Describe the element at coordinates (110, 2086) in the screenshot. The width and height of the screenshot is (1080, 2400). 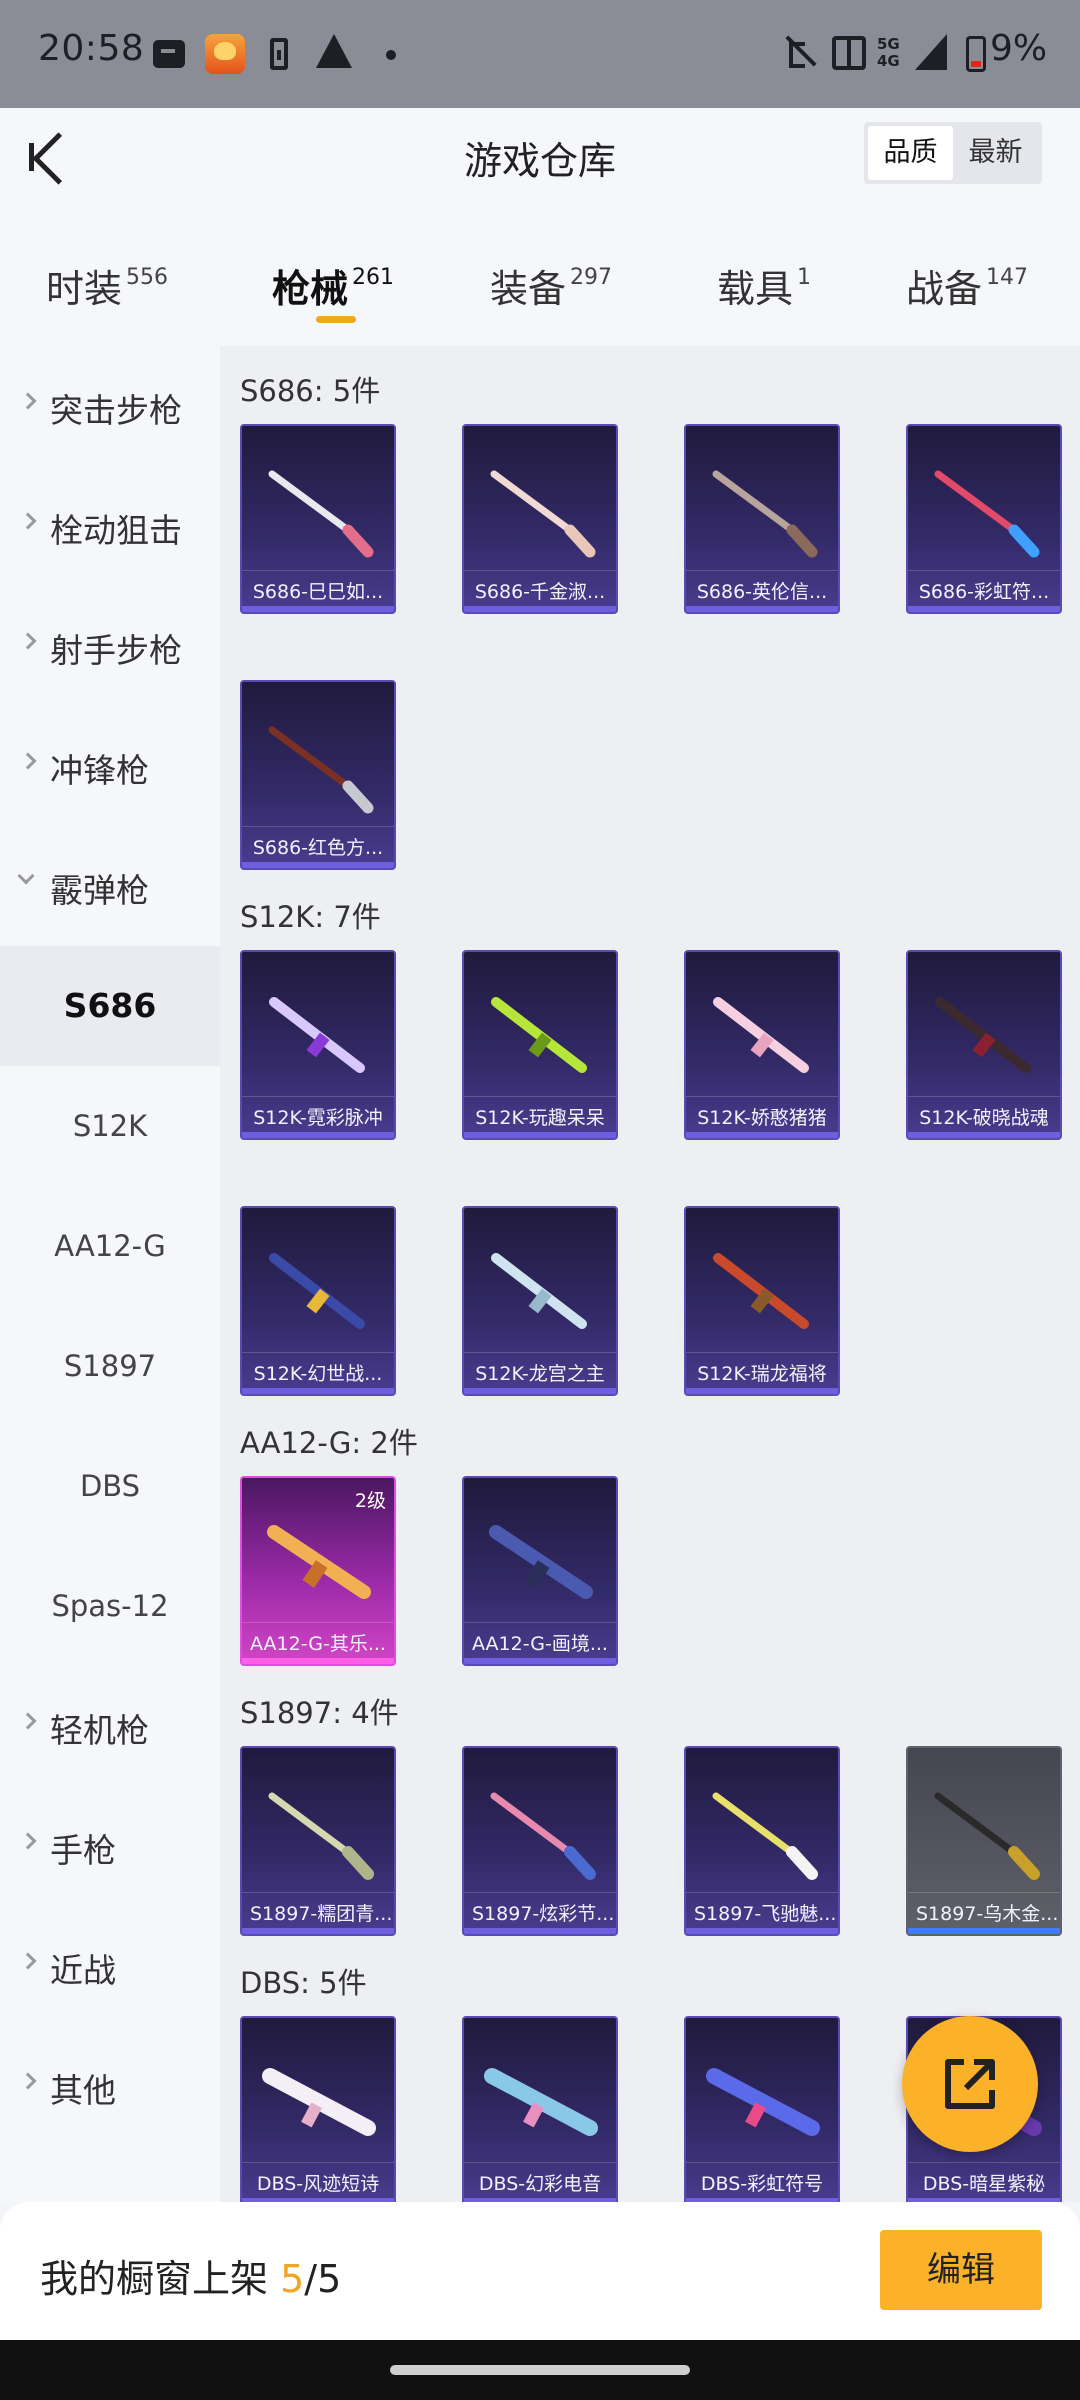
I see `sidebar-item-other: 其他` at that location.